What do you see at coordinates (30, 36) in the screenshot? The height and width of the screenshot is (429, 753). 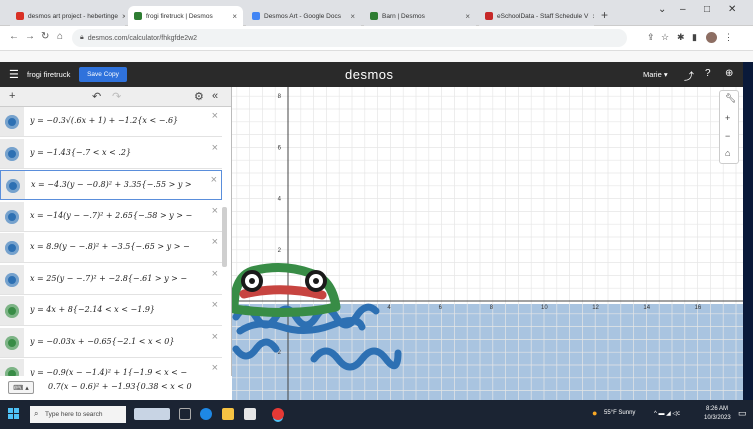 I see `forward-icon: →` at bounding box center [30, 36].